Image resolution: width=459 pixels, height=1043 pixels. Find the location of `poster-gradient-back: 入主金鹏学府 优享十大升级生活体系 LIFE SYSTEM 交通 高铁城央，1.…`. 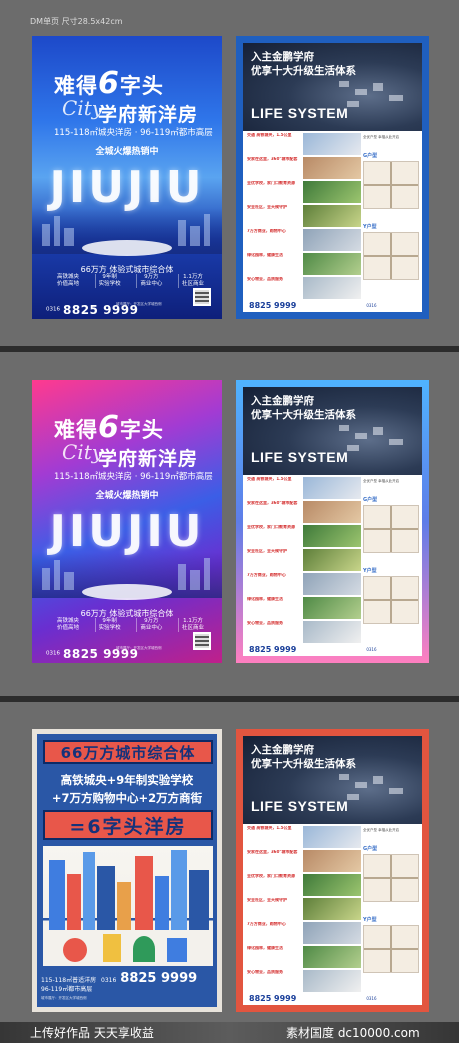

poster-gradient-back: 入主金鹏学府 优享十大升级生活体系 LIFE SYSTEM 交通 高铁城央，1.… is located at coordinates (332, 521).